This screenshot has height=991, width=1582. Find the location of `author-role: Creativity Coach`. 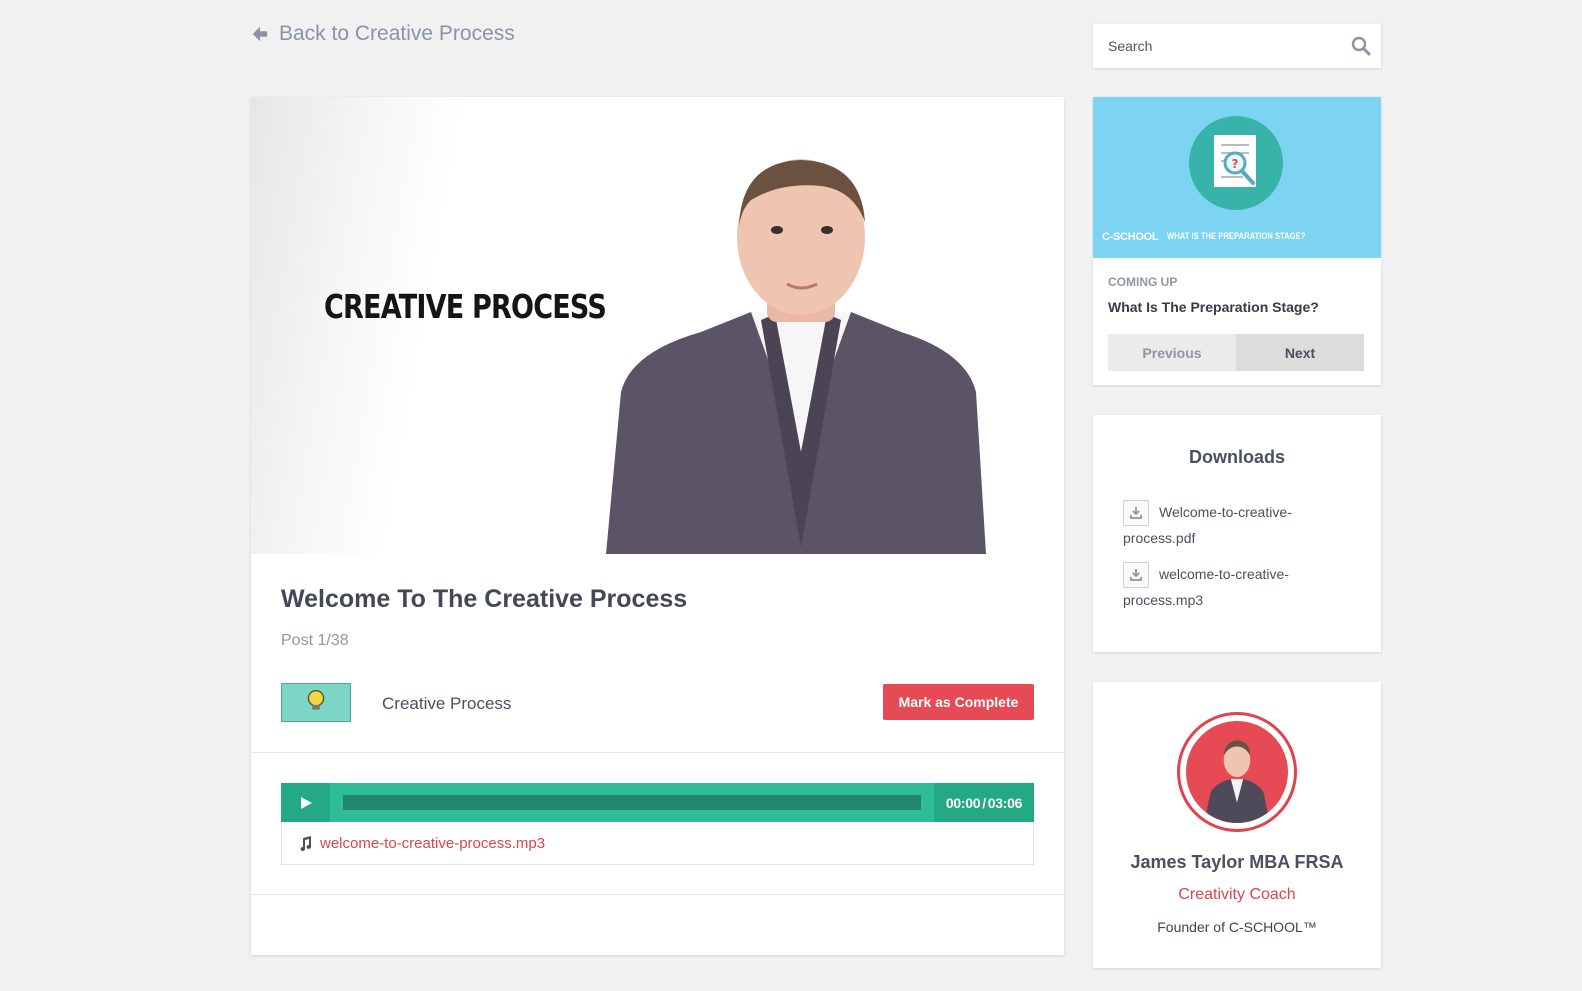

author-role: Creativity Coach is located at coordinates (1237, 894).